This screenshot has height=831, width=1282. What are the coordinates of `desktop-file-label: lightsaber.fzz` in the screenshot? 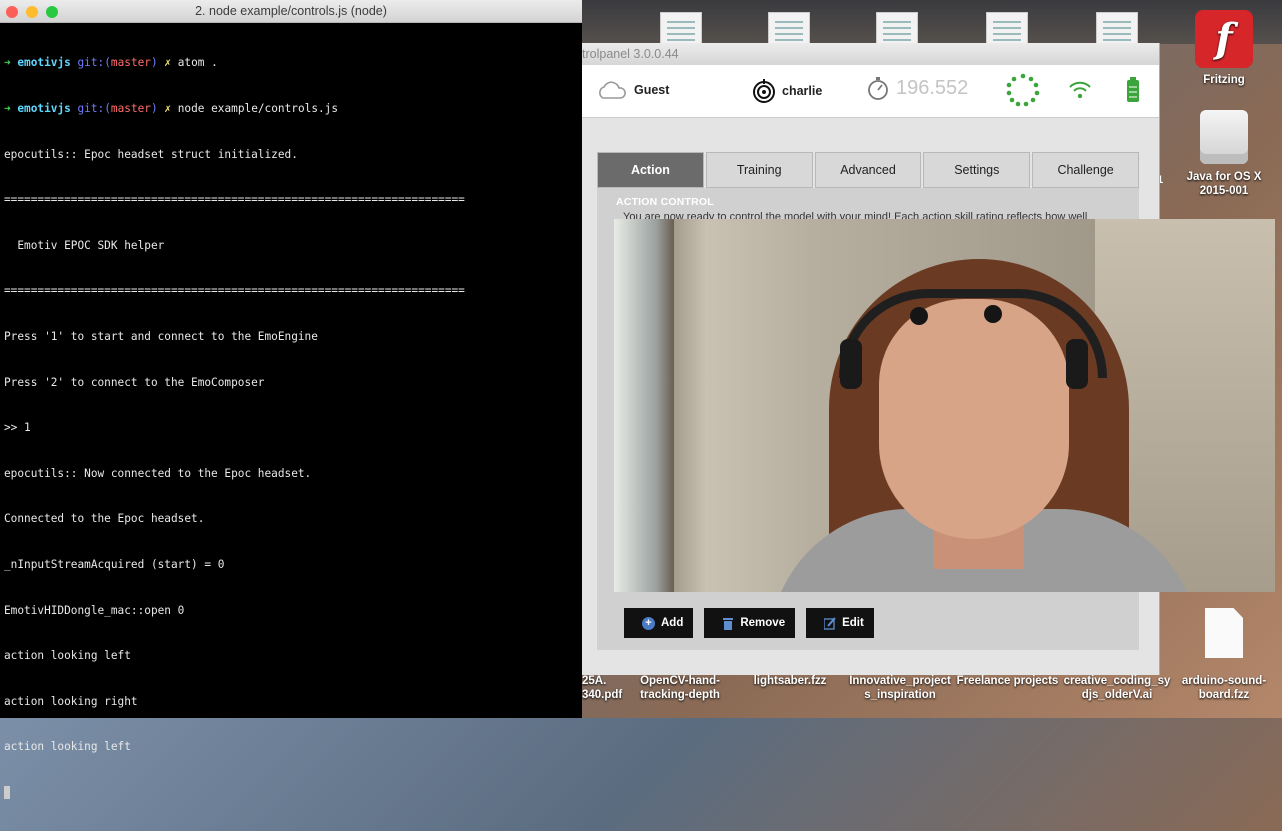 It's located at (790, 681).